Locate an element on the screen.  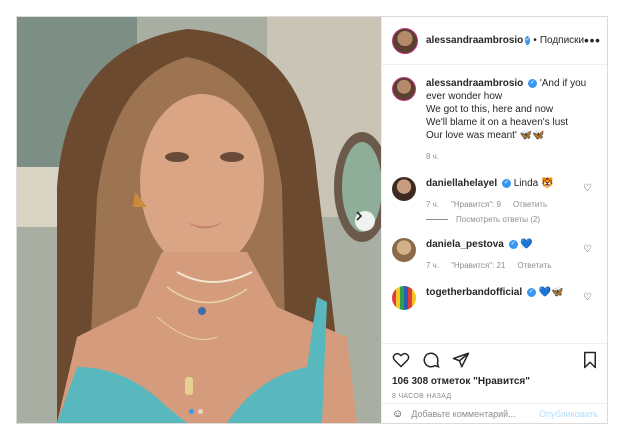
caption-line: Our love was meant' 🦋🦋 is located at coordinates (485, 135).